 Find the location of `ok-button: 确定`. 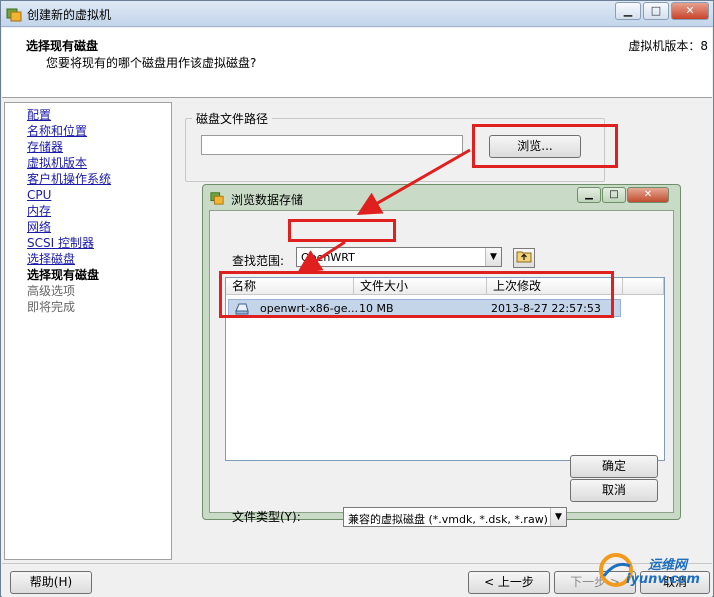

ok-button: 确定 is located at coordinates (614, 466).